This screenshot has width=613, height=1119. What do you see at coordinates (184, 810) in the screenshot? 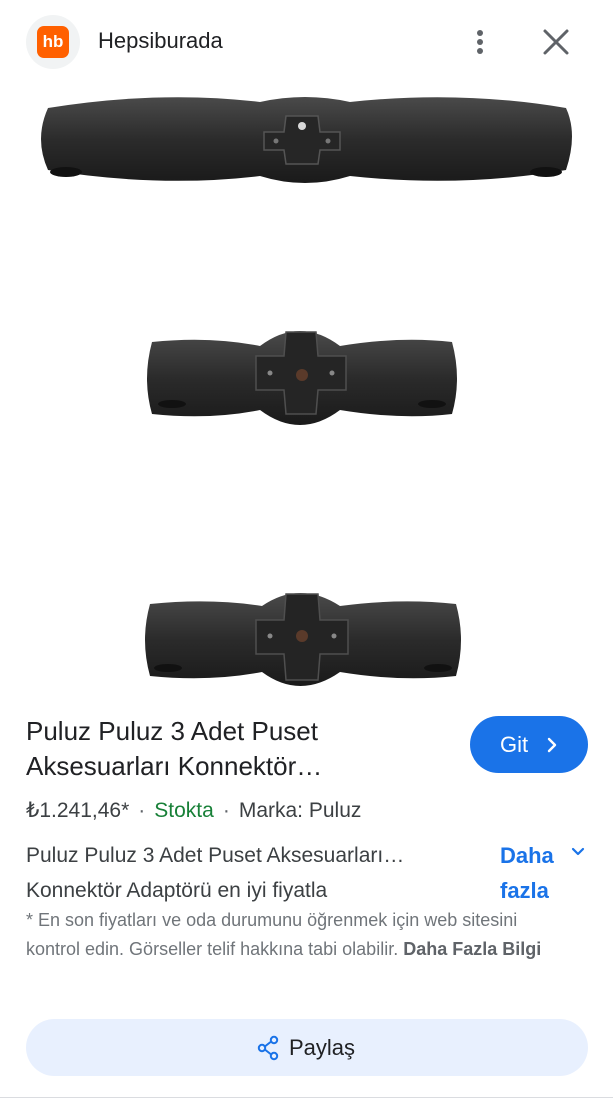
I see `stock-status: Stokta` at bounding box center [184, 810].